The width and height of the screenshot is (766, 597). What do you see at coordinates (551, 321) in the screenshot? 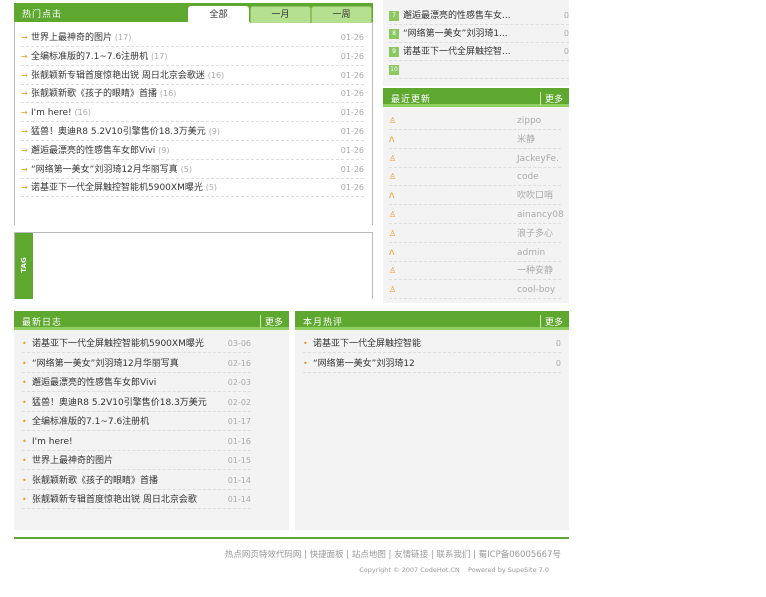
I see `comments-more-link: 更多` at bounding box center [551, 321].